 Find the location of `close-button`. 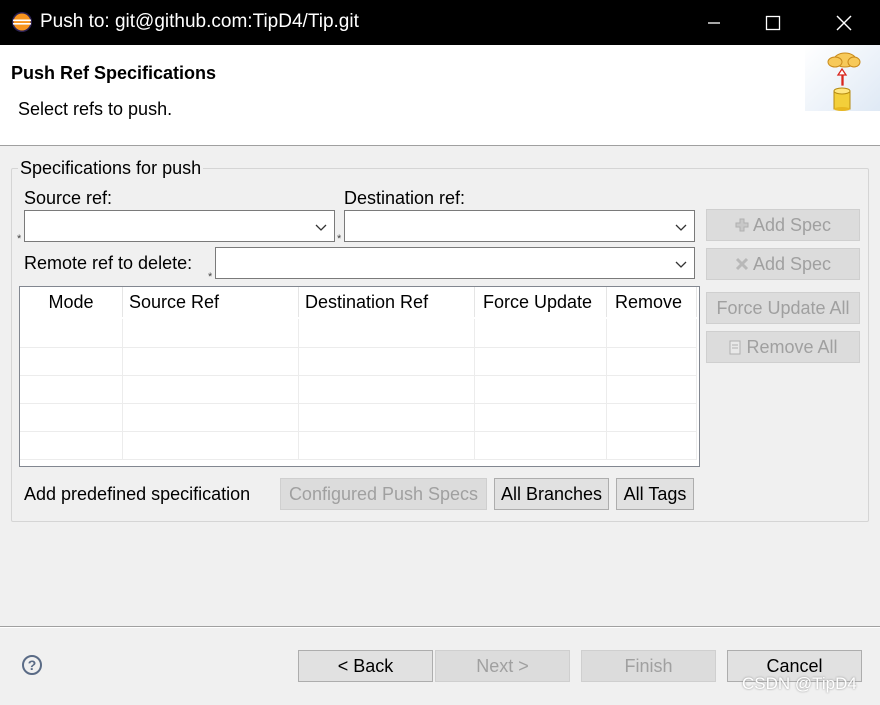

close-button is located at coordinates (844, 22).